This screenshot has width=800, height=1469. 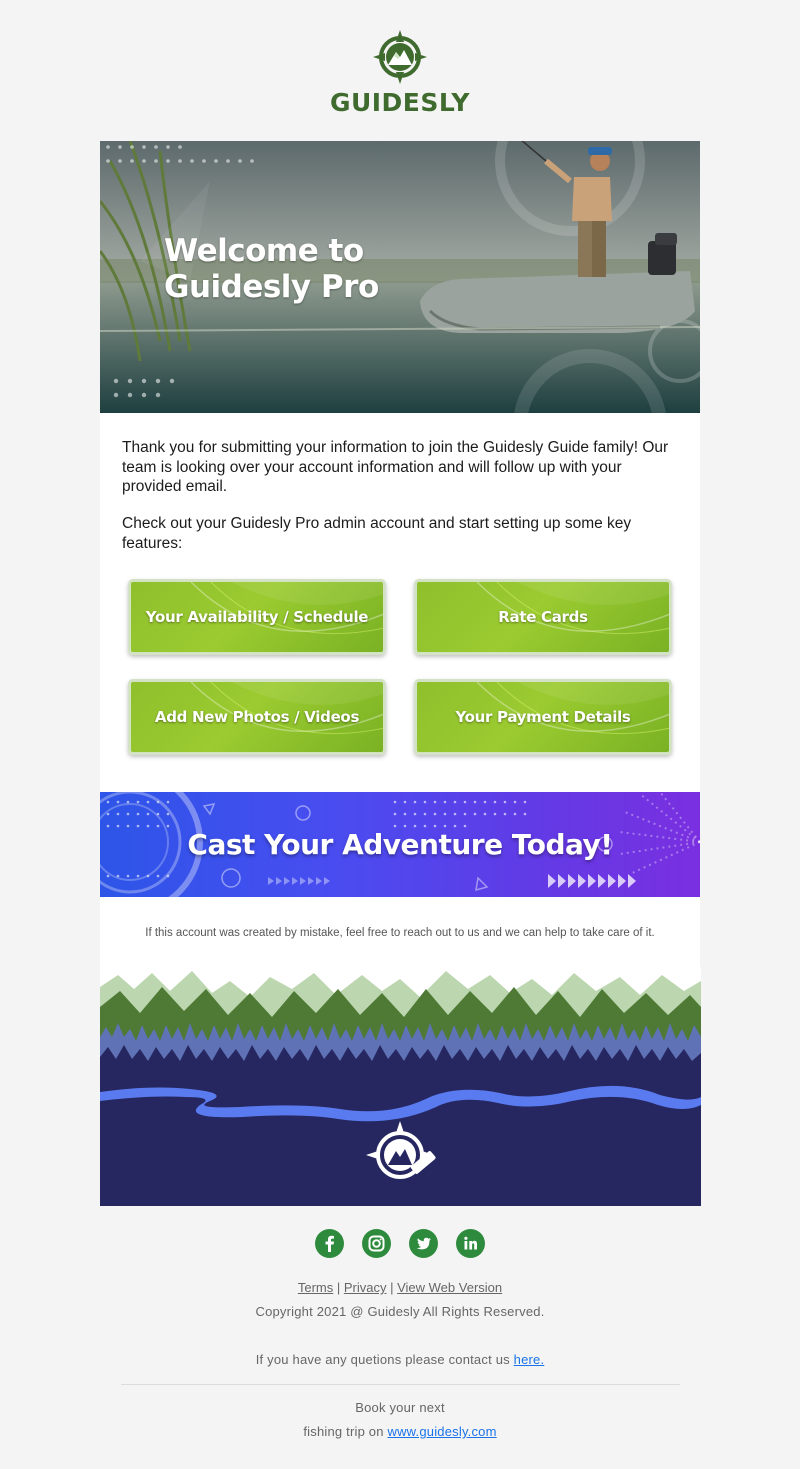 I want to click on linkedin-icon, so click(x=470, y=1243).